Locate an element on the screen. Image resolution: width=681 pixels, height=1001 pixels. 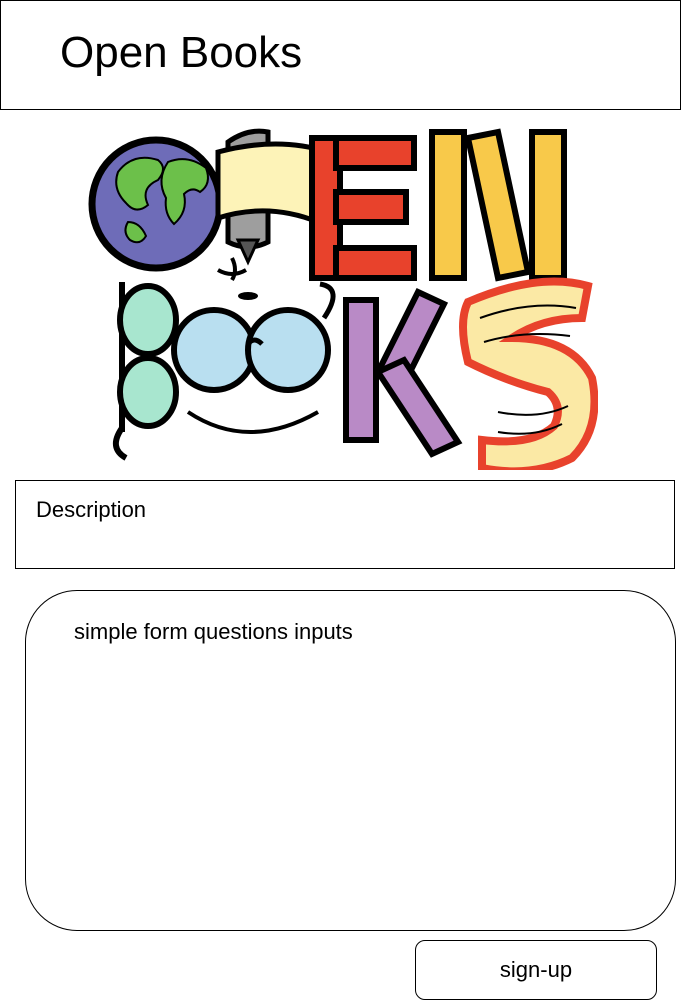
book-letter-k is located at coordinates (403, 373).